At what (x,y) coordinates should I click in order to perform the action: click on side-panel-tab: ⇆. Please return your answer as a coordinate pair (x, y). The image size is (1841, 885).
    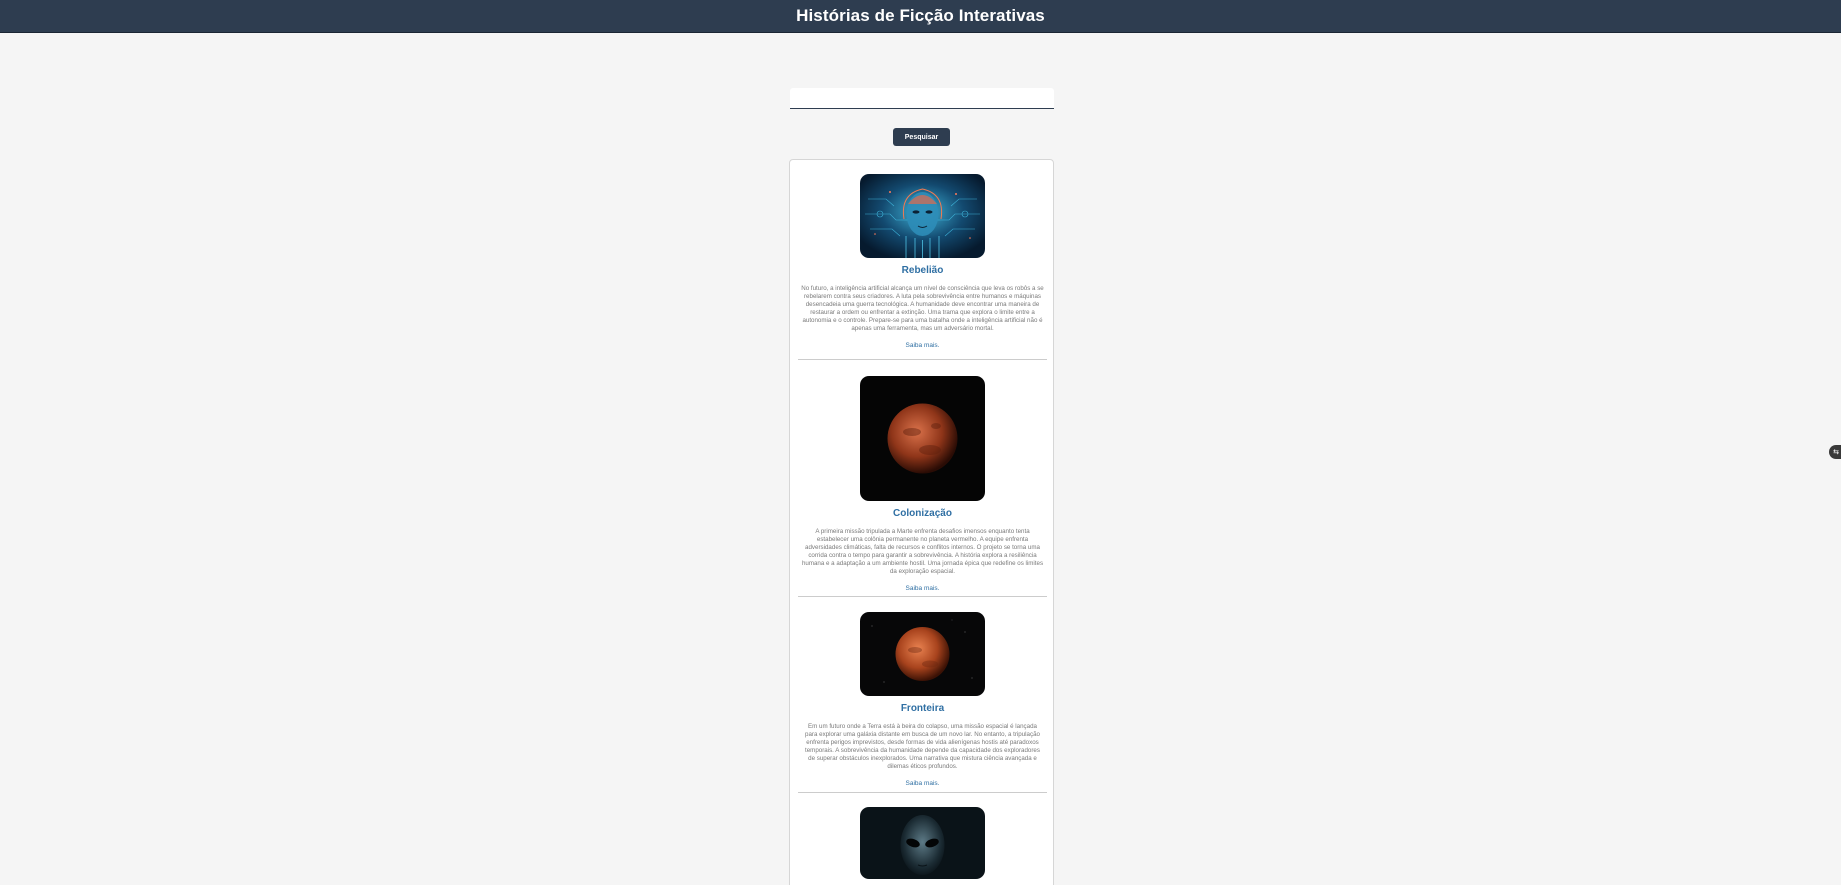
    Looking at the image, I should click on (1835, 452).